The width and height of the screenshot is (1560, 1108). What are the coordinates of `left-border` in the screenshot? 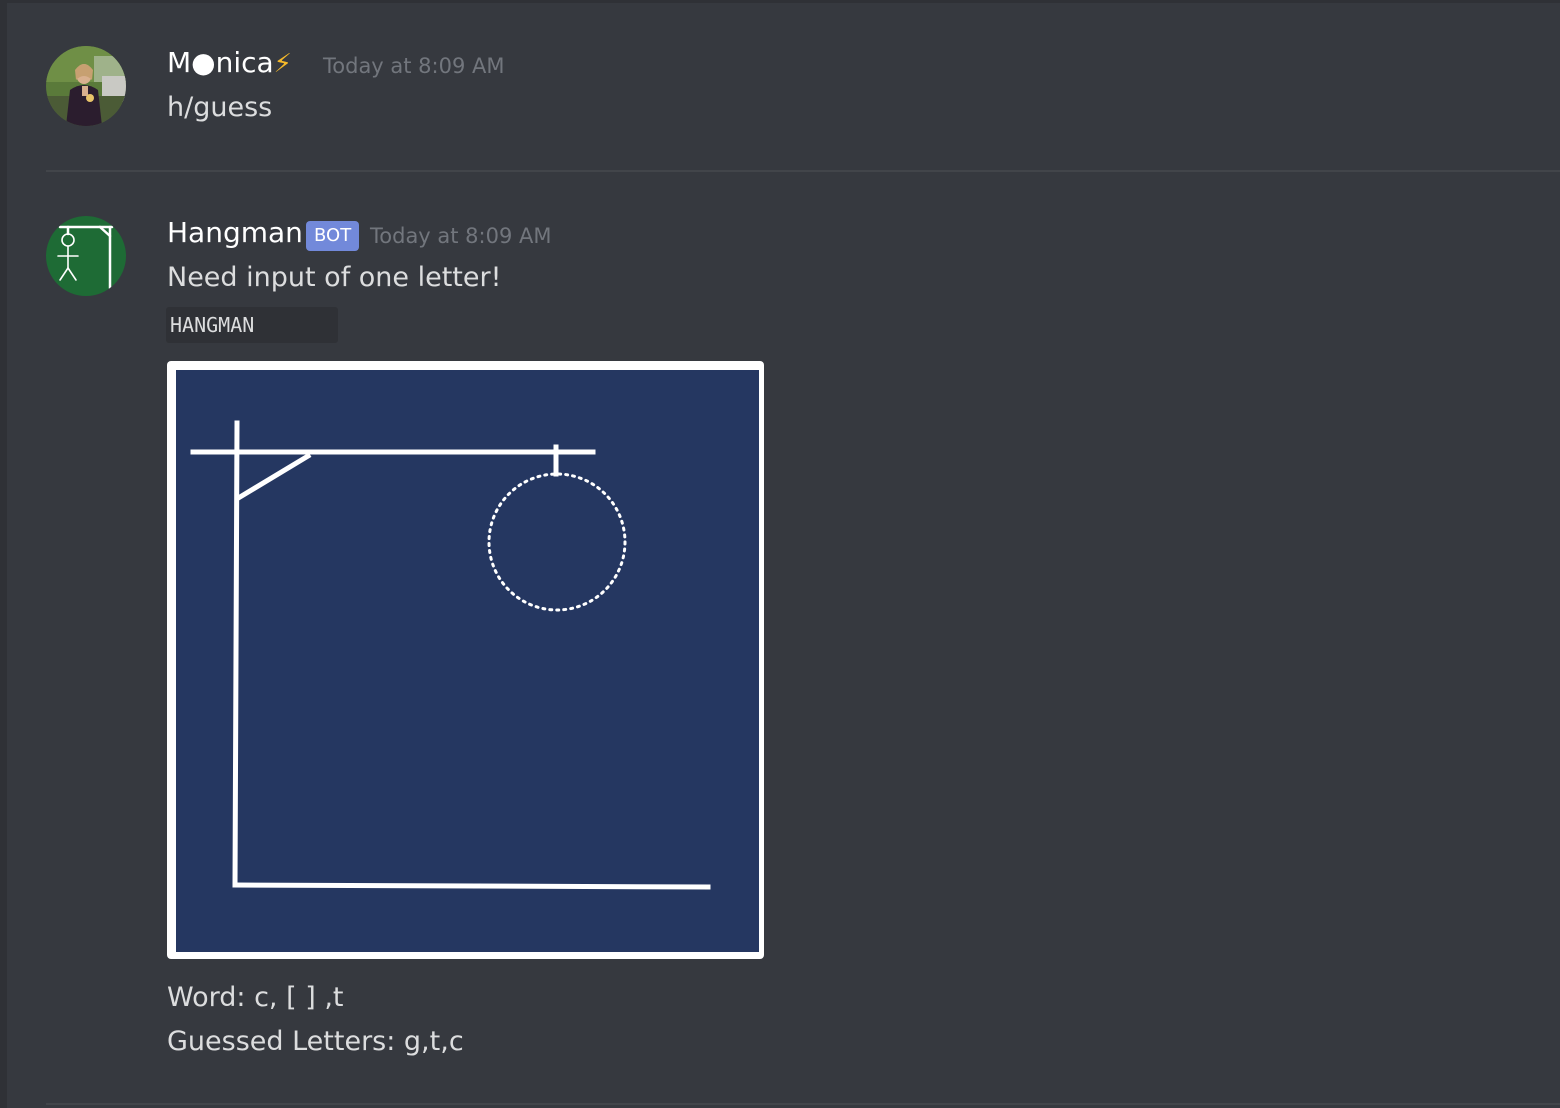 It's located at (3, 554).